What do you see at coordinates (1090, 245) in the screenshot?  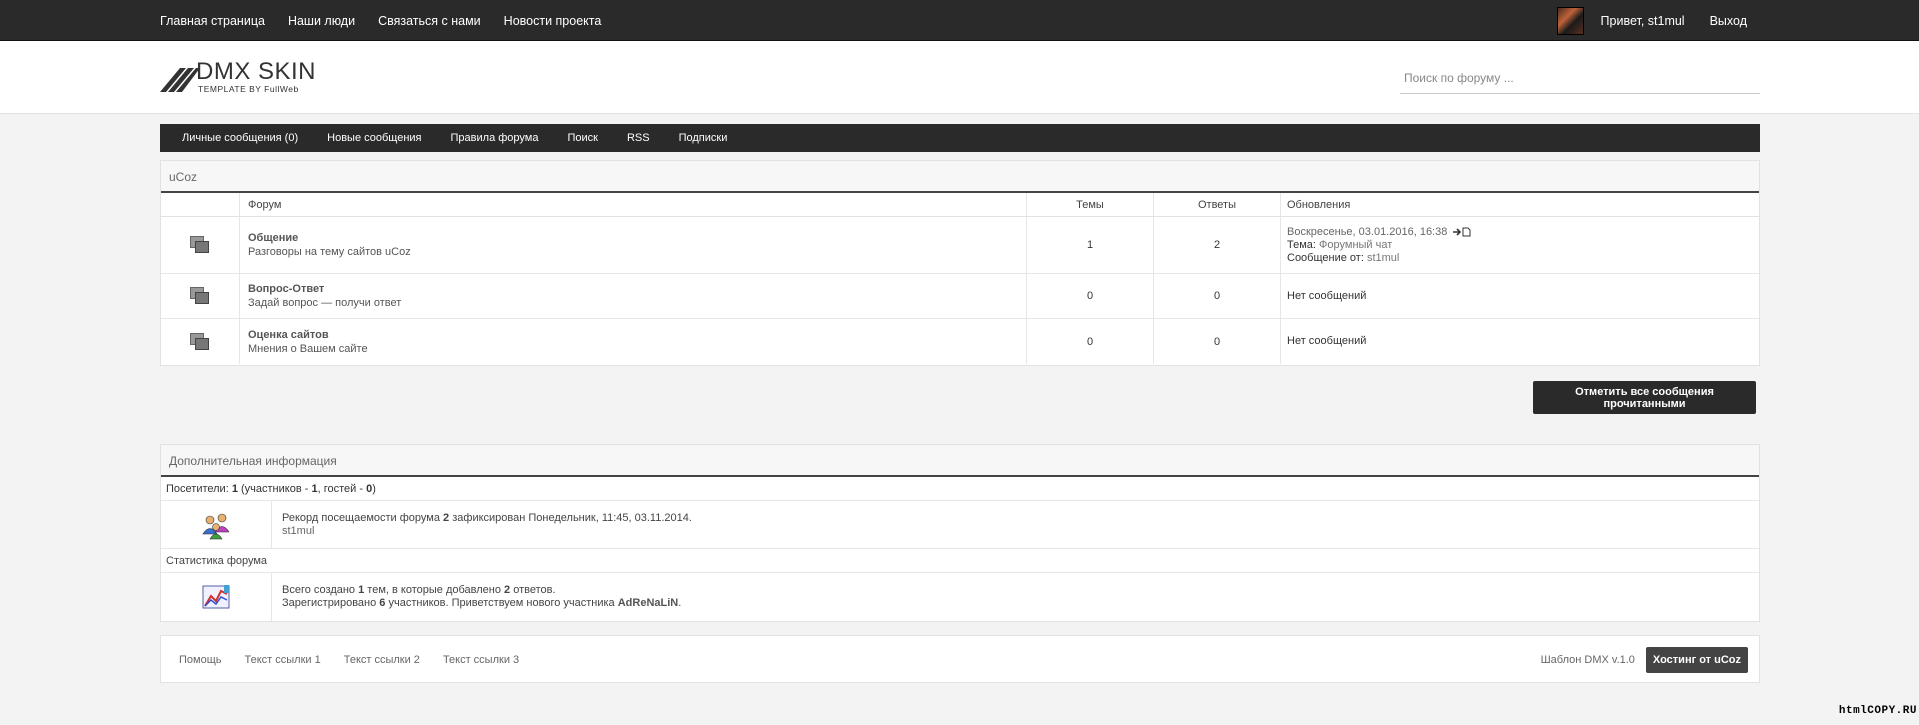 I see `forum-topics-count: 1` at bounding box center [1090, 245].